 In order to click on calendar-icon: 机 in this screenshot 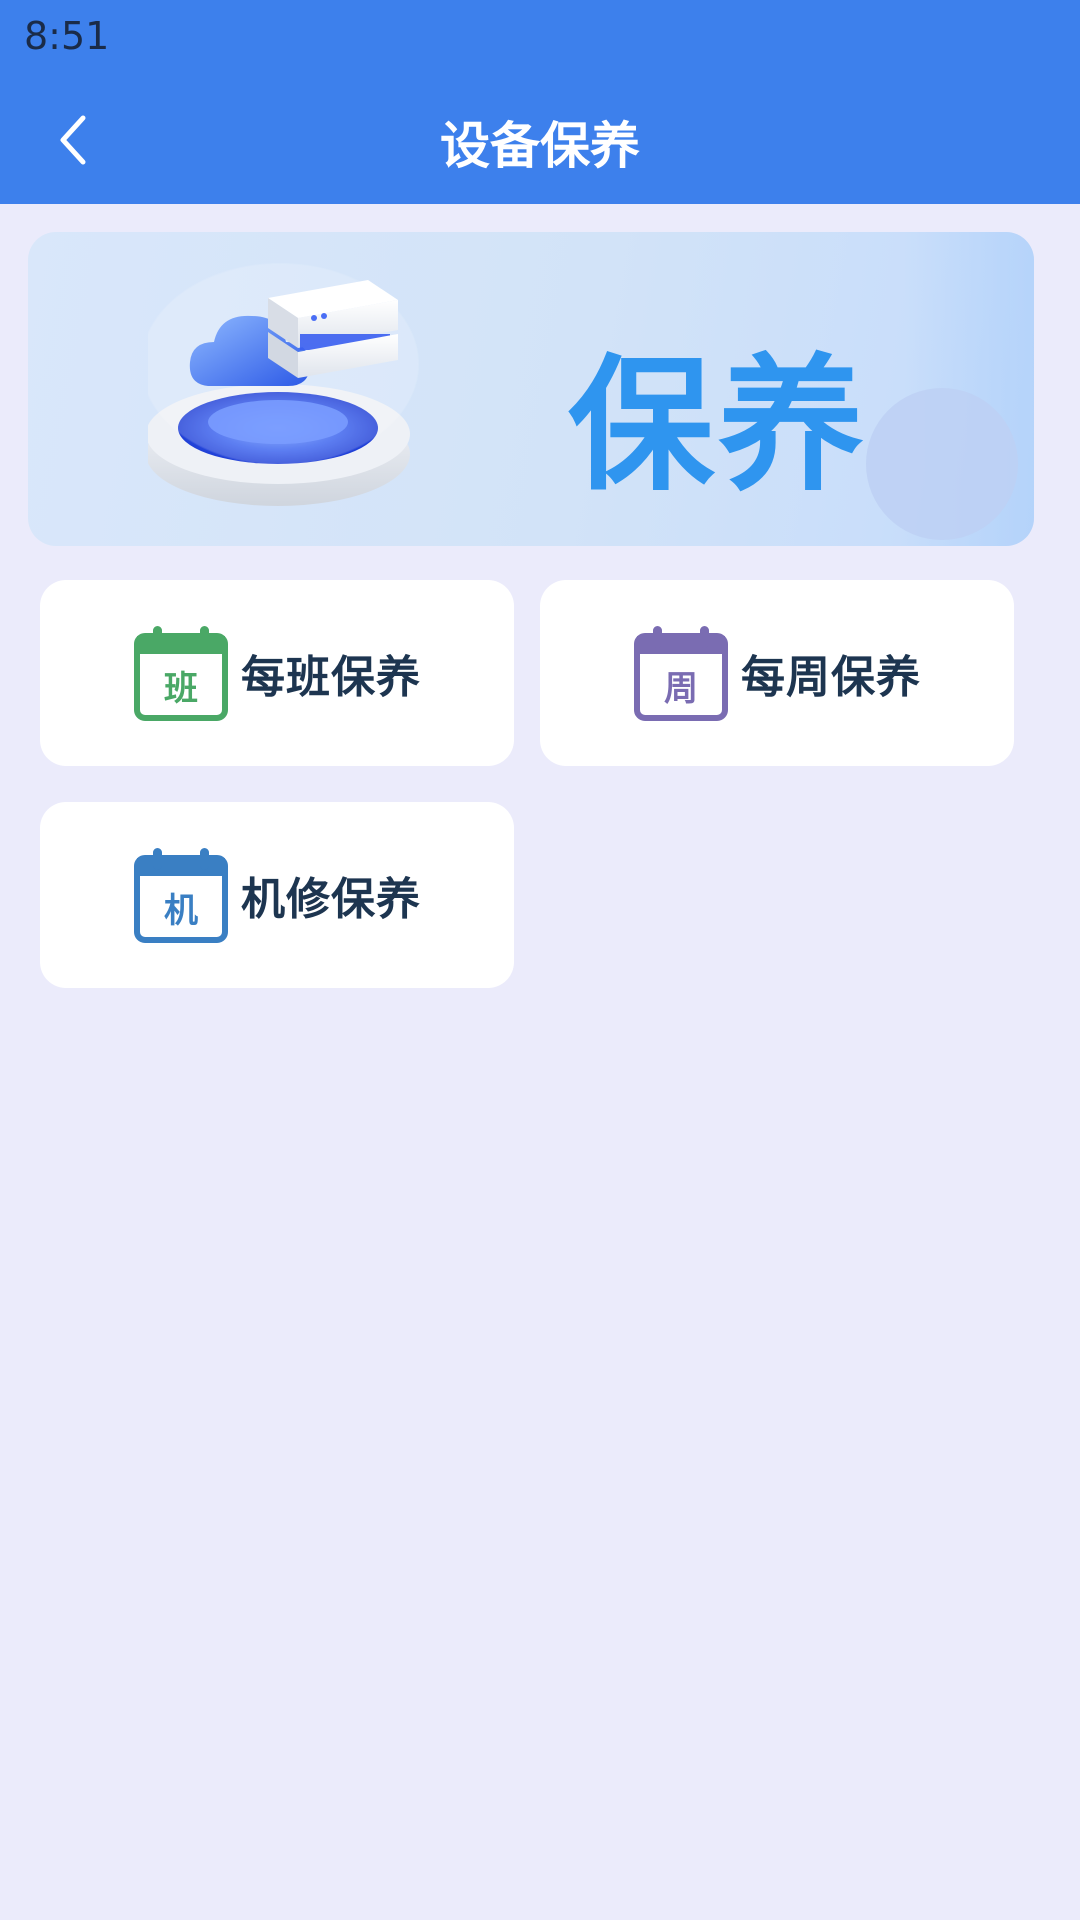, I will do `click(181, 895)`.